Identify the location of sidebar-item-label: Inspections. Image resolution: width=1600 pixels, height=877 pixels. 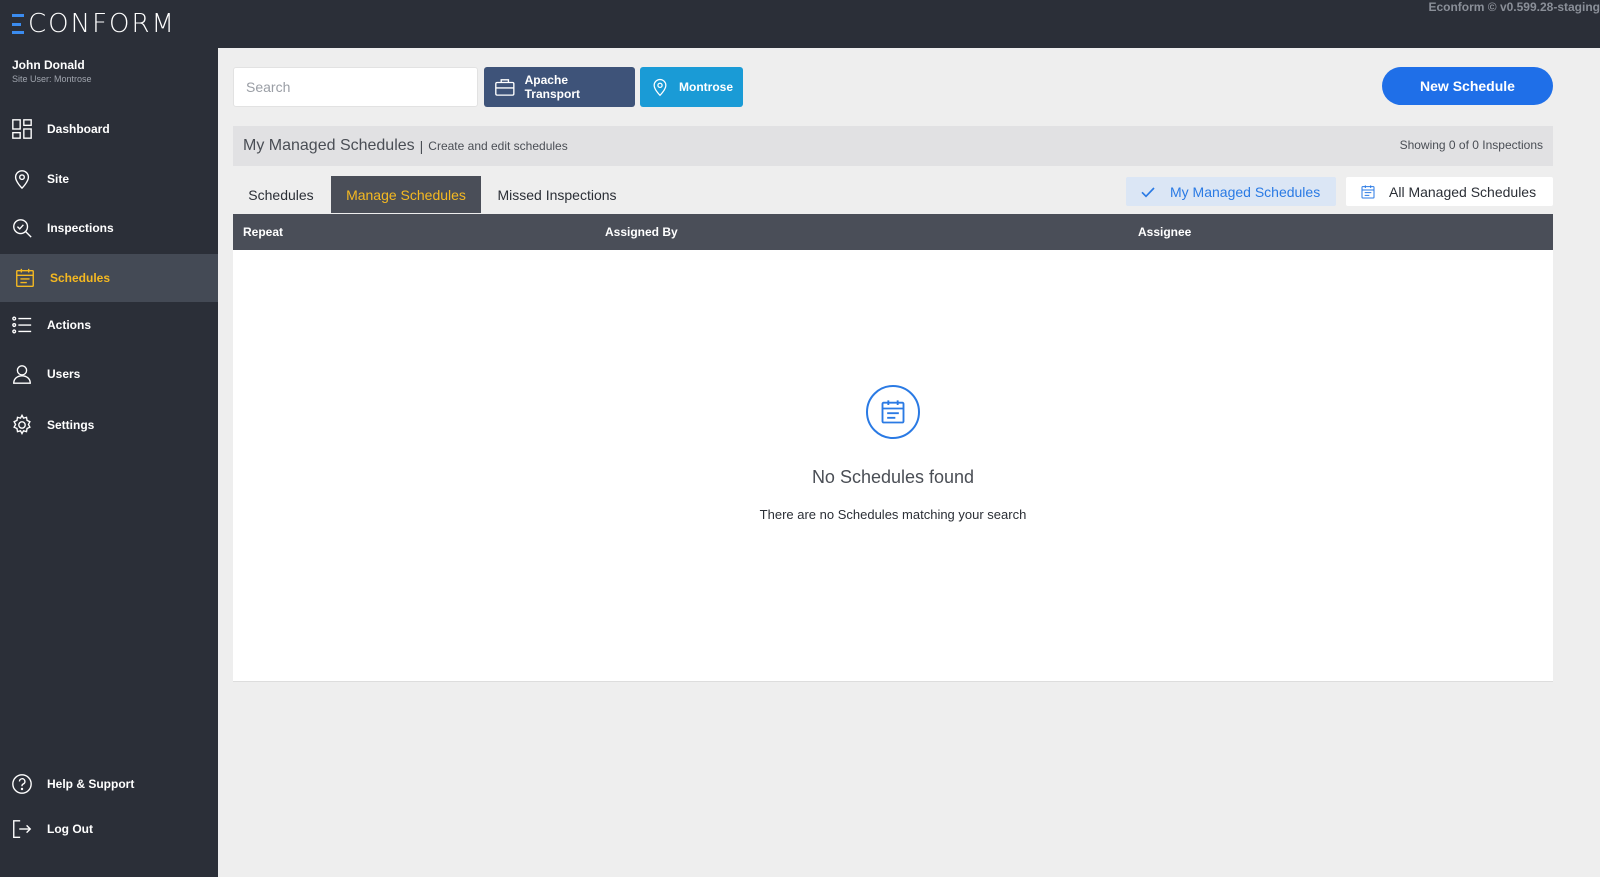
(80, 228).